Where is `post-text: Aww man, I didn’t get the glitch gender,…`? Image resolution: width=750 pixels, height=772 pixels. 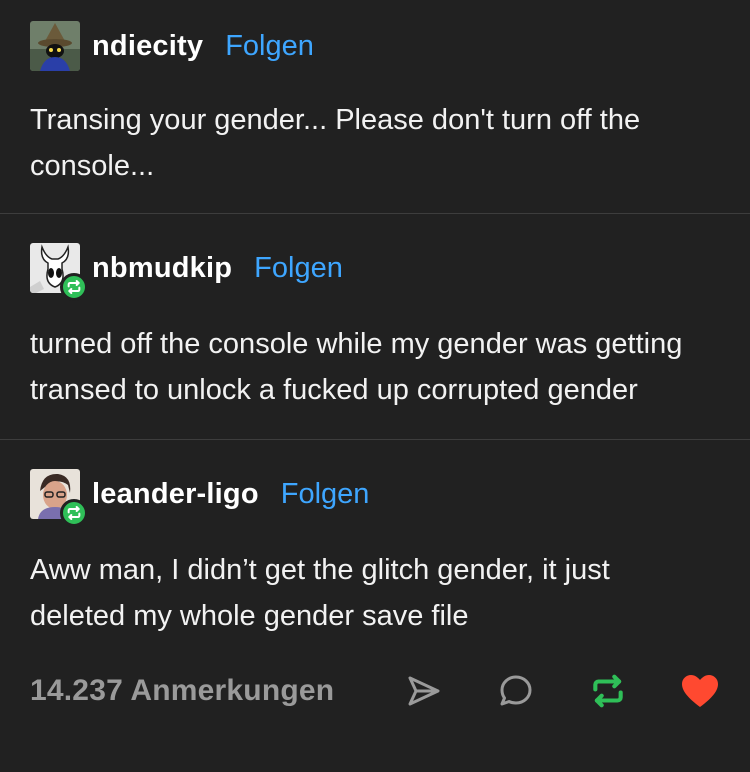
post-text: Aww man, I didn’t get the glitch gender,… is located at coordinates (320, 593).